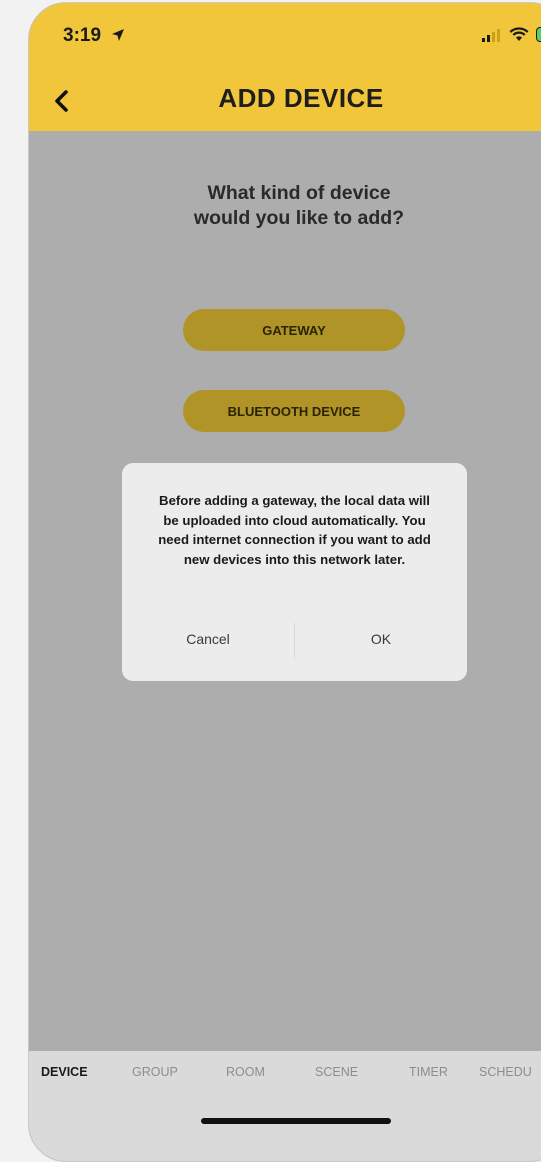  I want to click on tab-scene: SCENE, so click(336, 1072).